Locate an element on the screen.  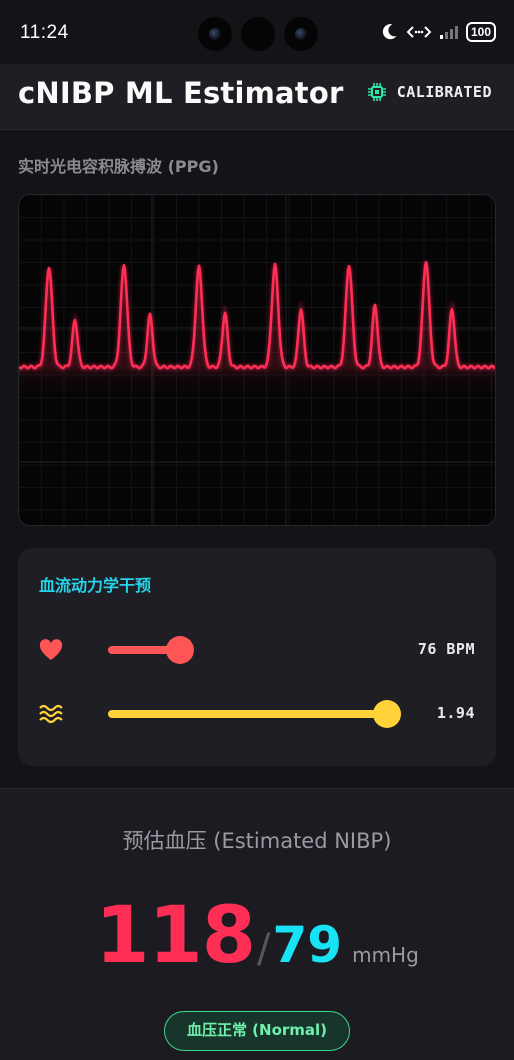
data-transfer-icon is located at coordinates (419, 32).